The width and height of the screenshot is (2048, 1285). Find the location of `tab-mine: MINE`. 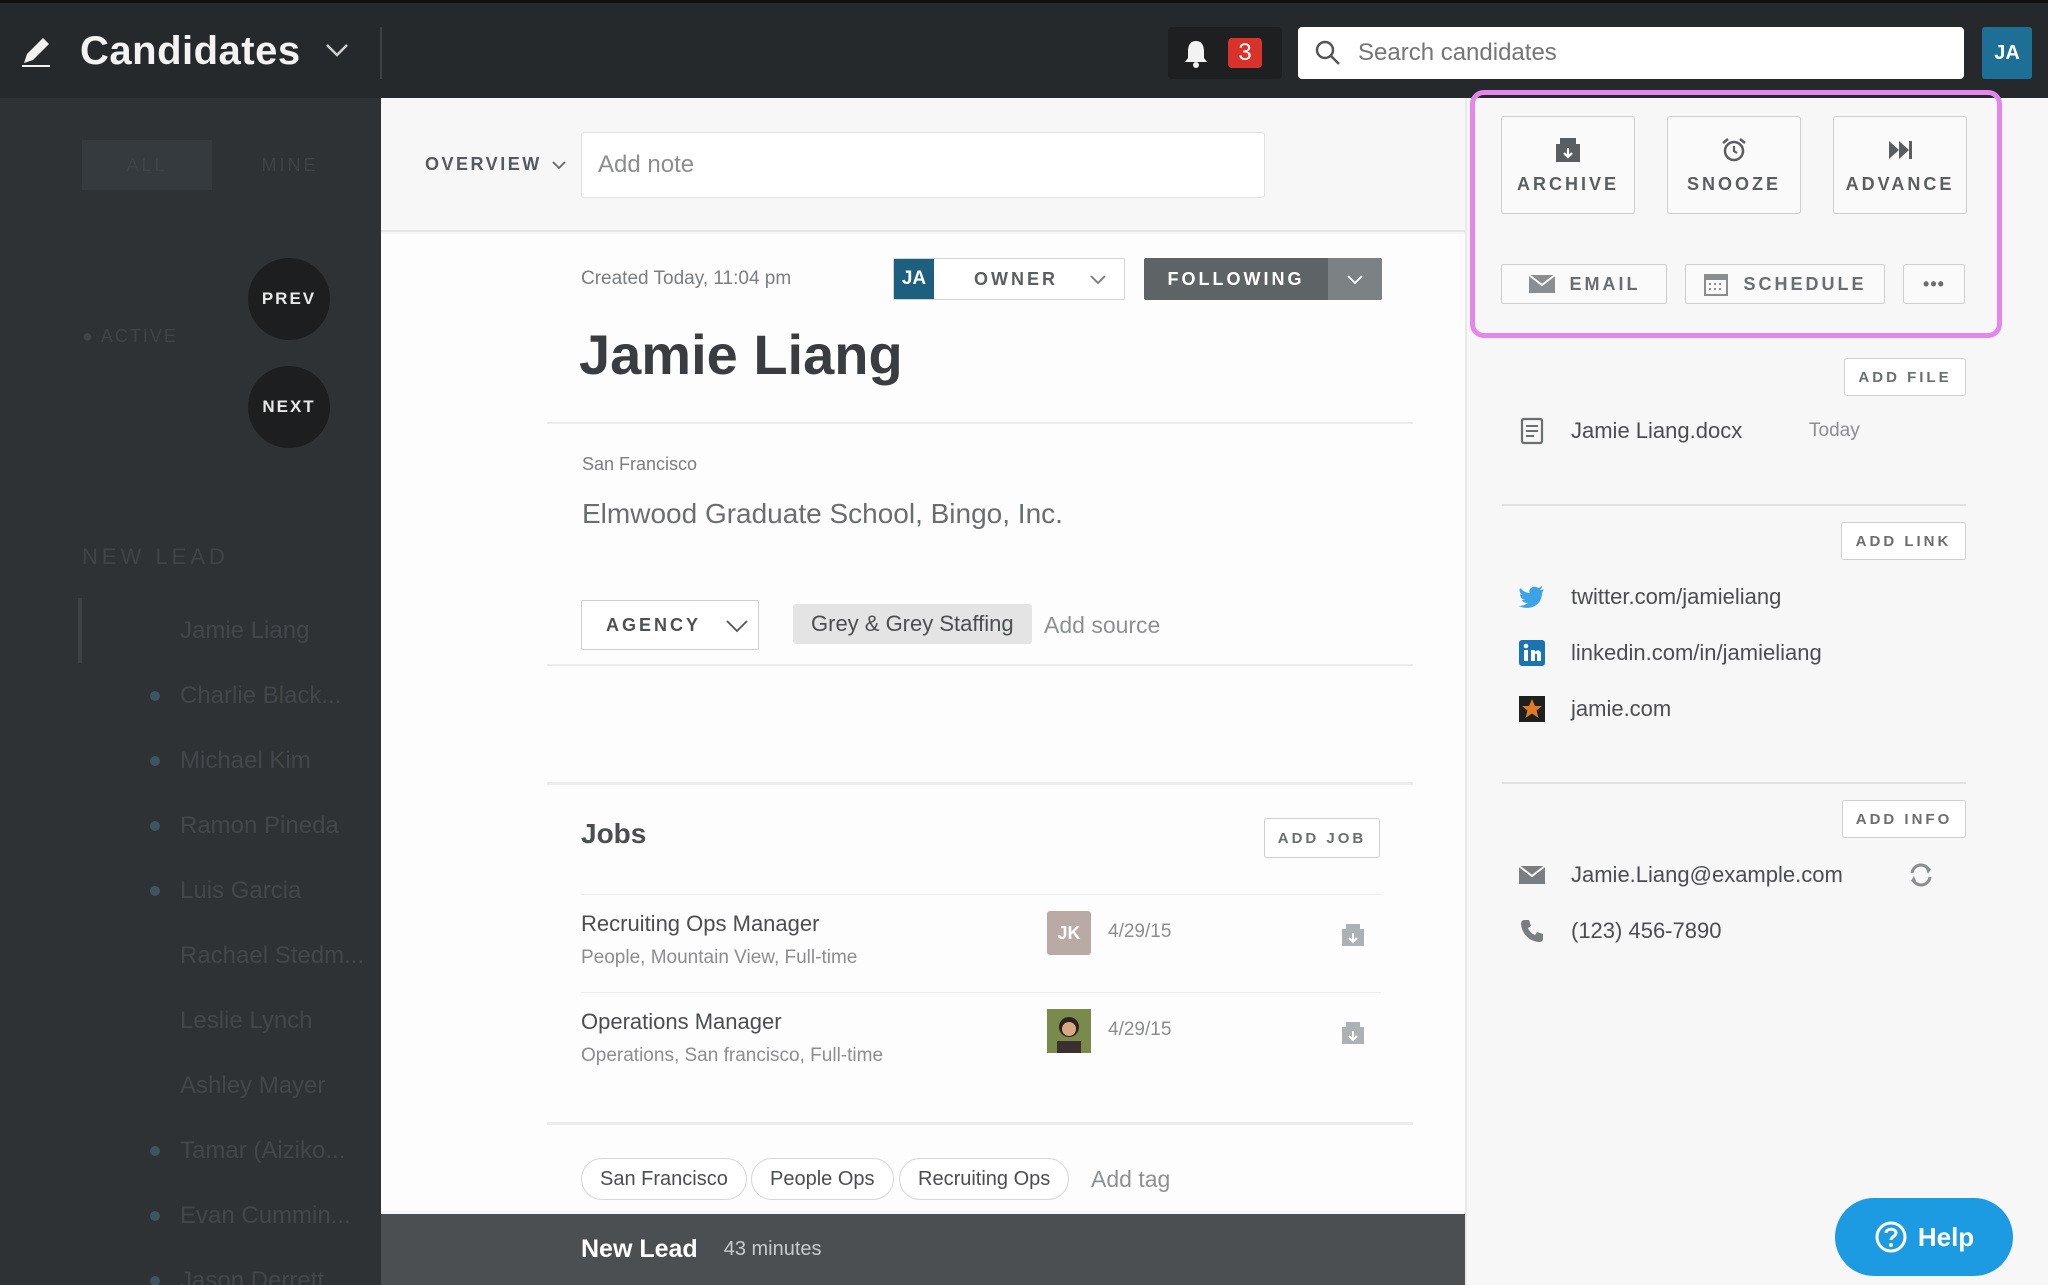

tab-mine: MINE is located at coordinates (290, 165).